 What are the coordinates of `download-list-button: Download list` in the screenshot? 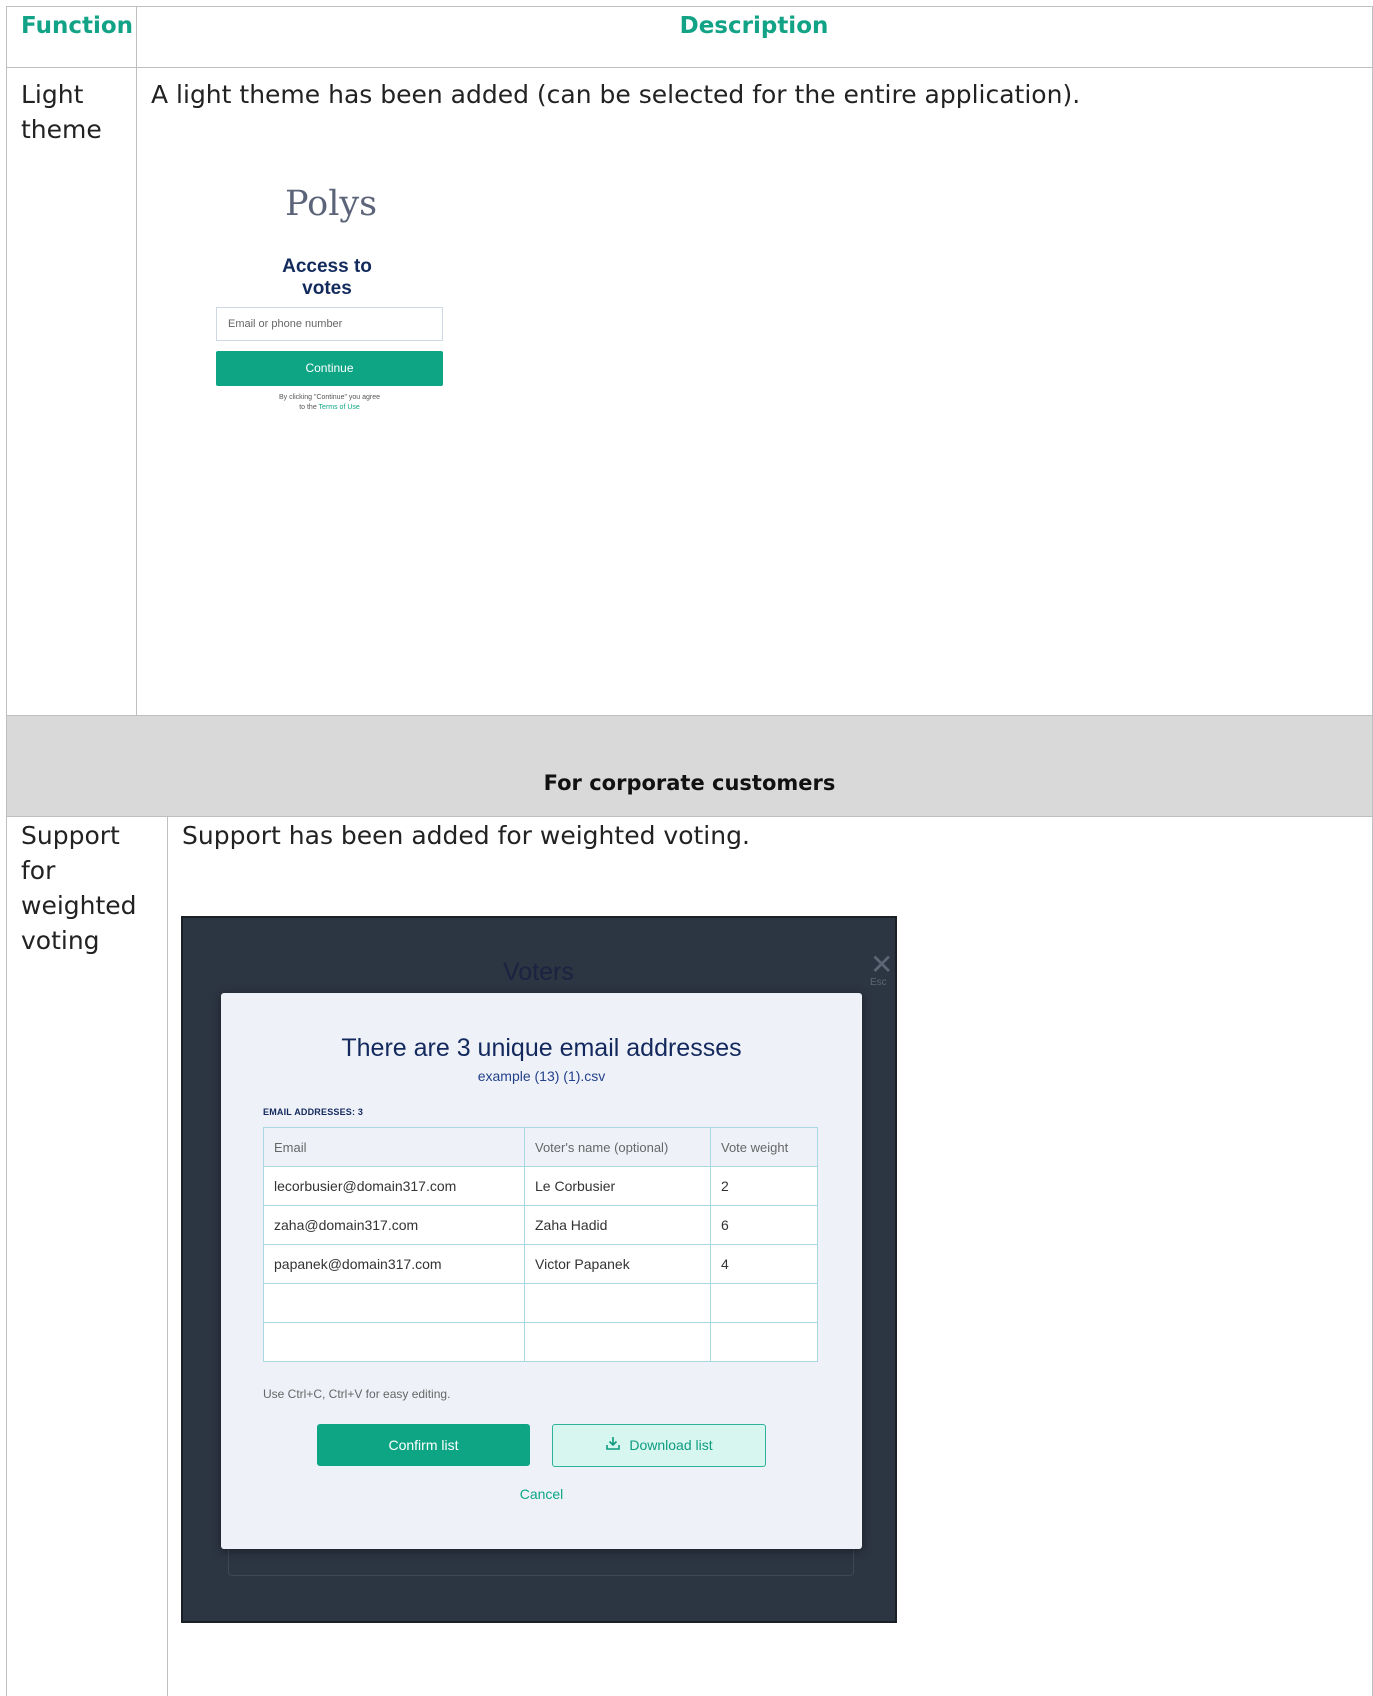 It's located at (659, 1445).